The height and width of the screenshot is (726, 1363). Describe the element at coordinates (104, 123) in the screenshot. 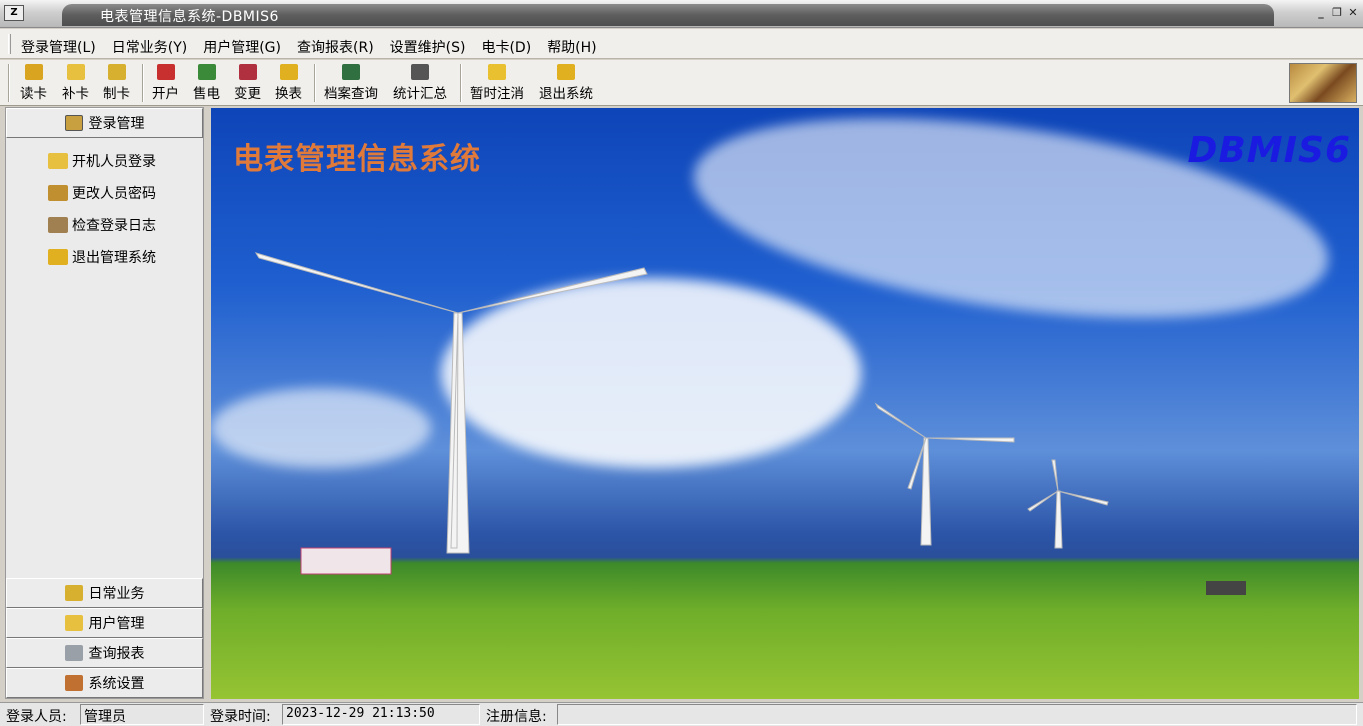

I see `sidebar-header-login: 登录管理` at that location.